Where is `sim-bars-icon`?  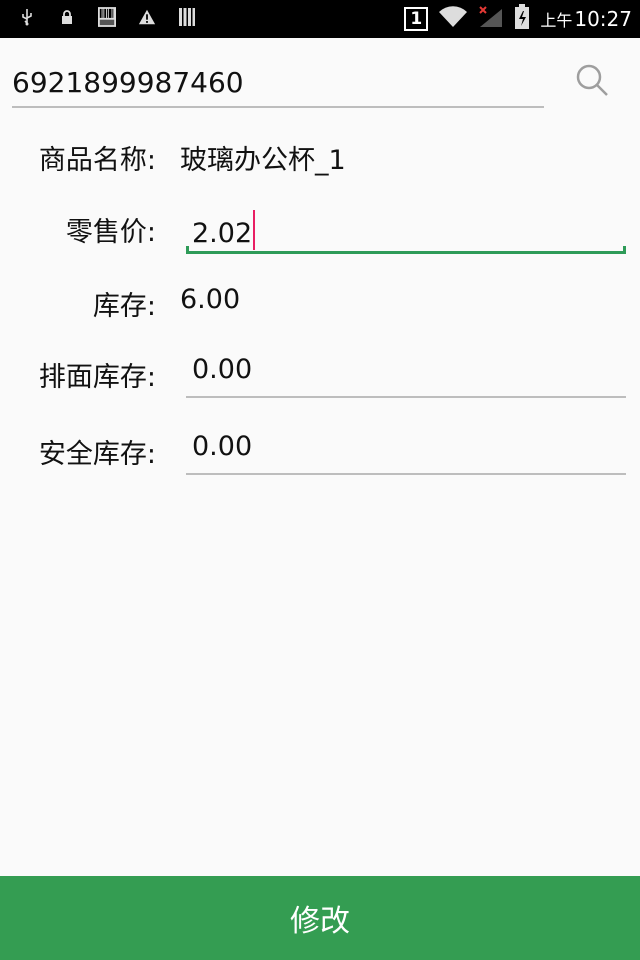 sim-bars-icon is located at coordinates (187, 17).